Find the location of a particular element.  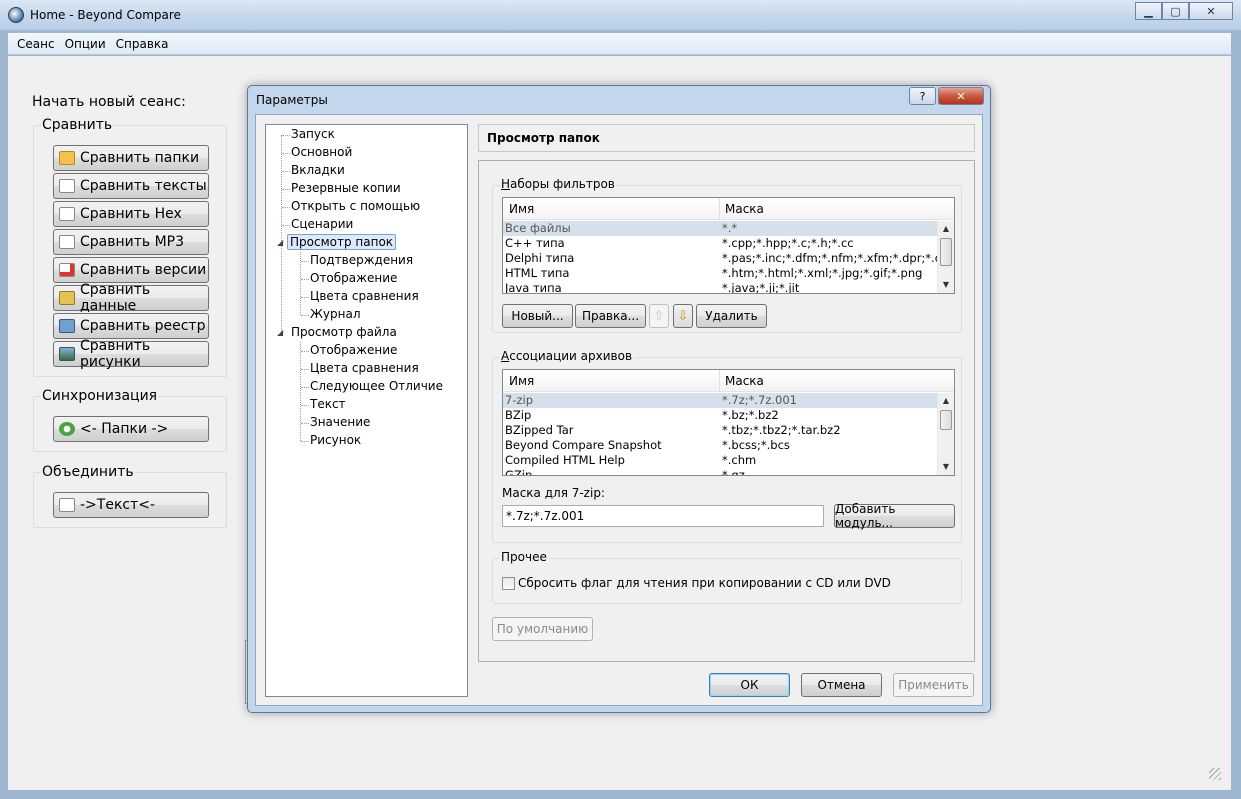

dialog-help-button: ? is located at coordinates (922, 96).